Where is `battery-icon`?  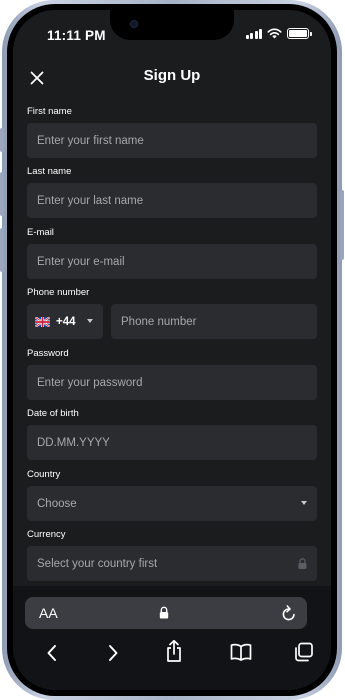 battery-icon is located at coordinates (299, 33).